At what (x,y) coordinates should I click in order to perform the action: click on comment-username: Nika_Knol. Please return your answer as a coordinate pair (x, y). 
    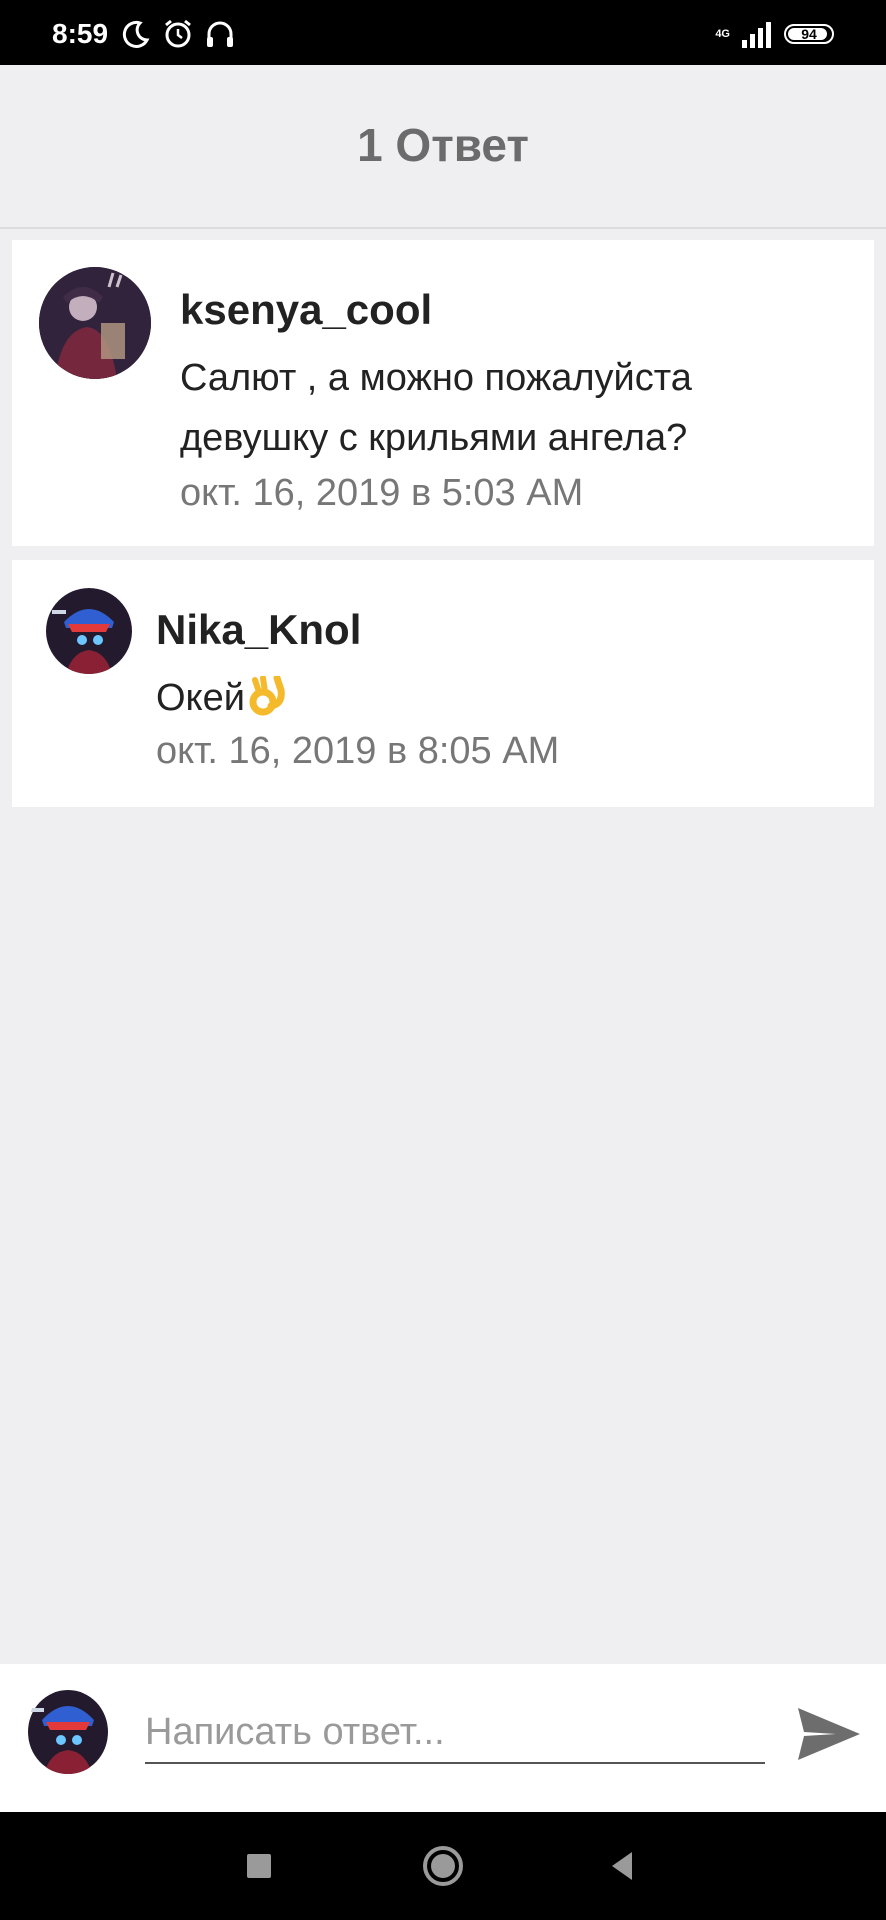
    Looking at the image, I should click on (258, 630).